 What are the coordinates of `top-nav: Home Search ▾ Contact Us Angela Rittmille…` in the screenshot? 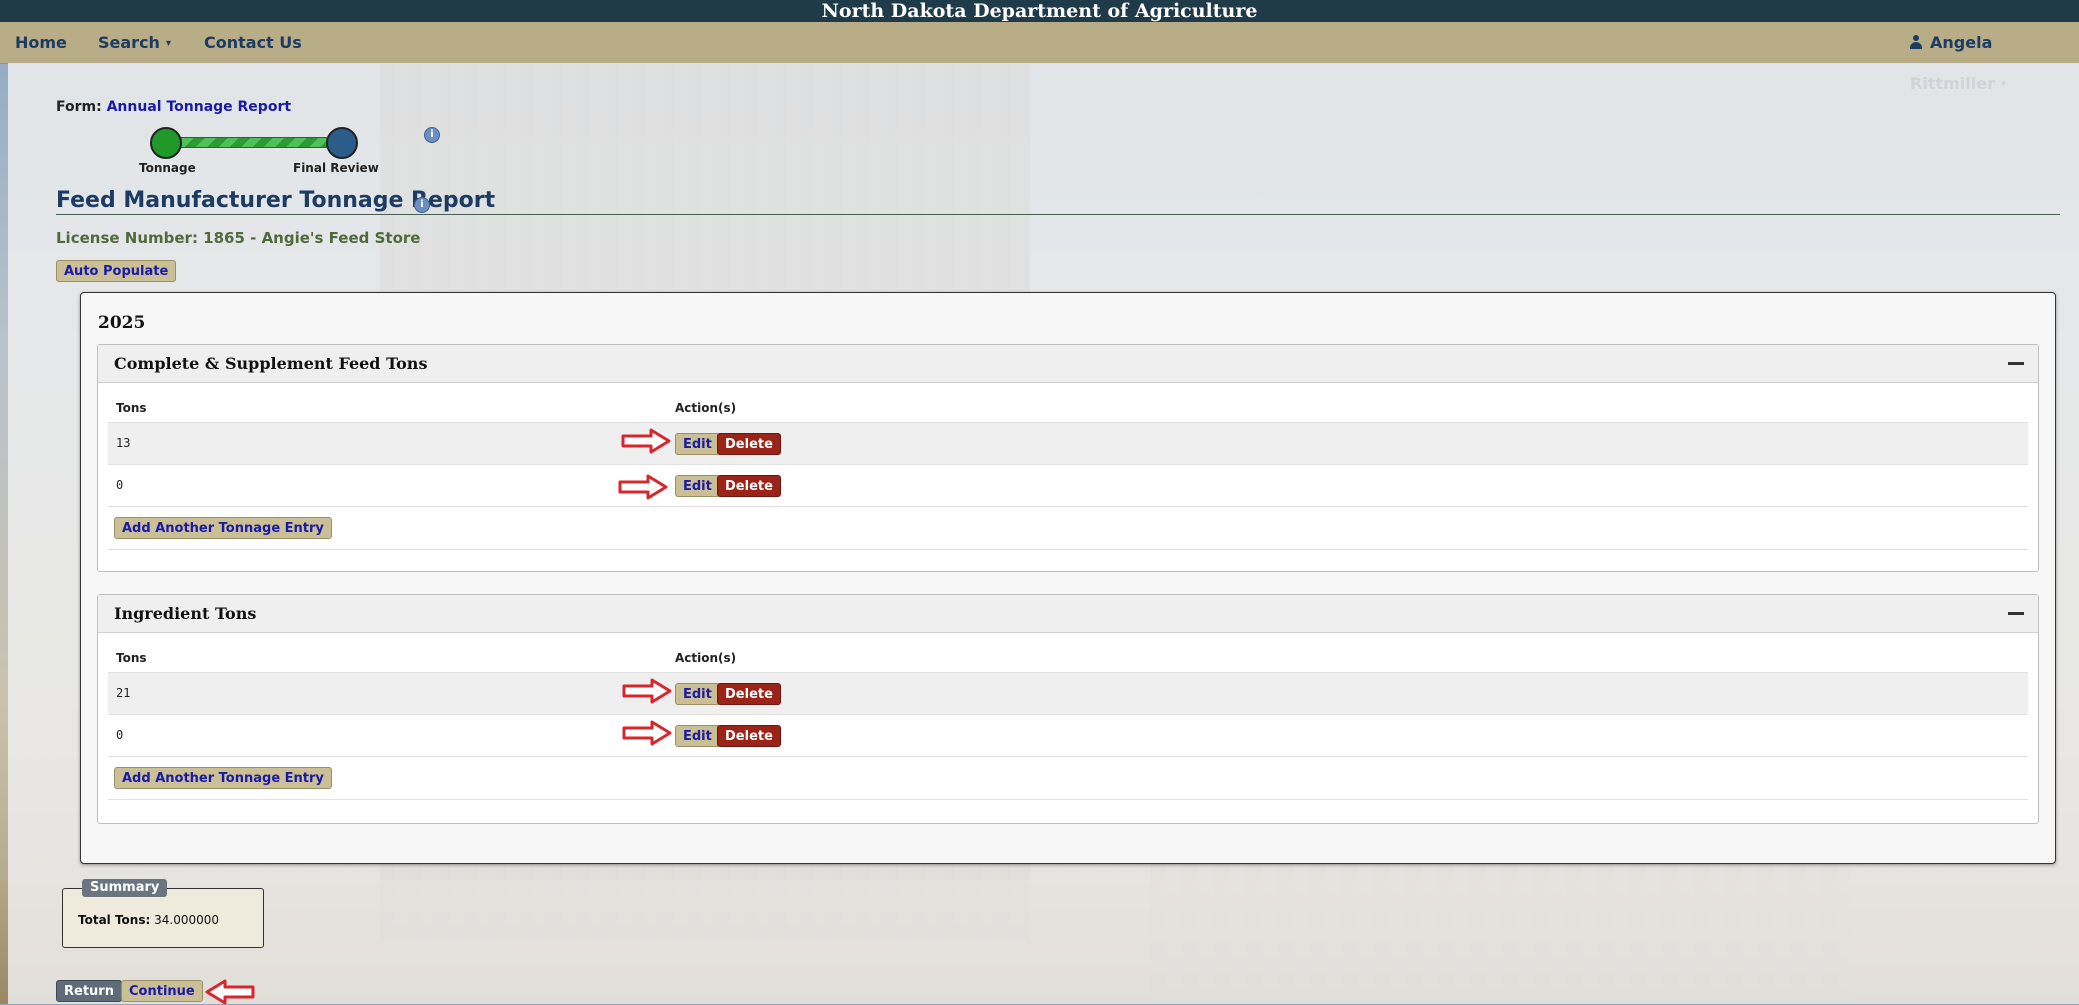 It's located at (1039, 57).